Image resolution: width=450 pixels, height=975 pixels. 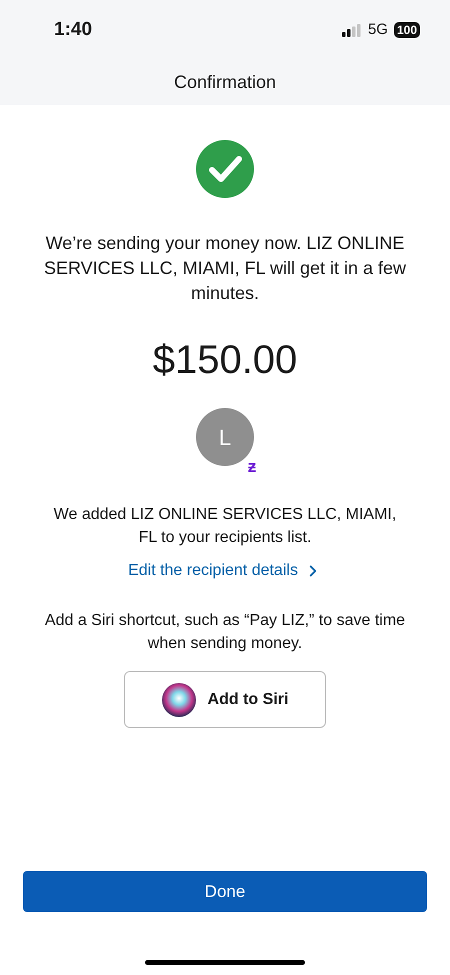 I want to click on add-to-siri-button: Add to Siri, so click(x=225, y=699).